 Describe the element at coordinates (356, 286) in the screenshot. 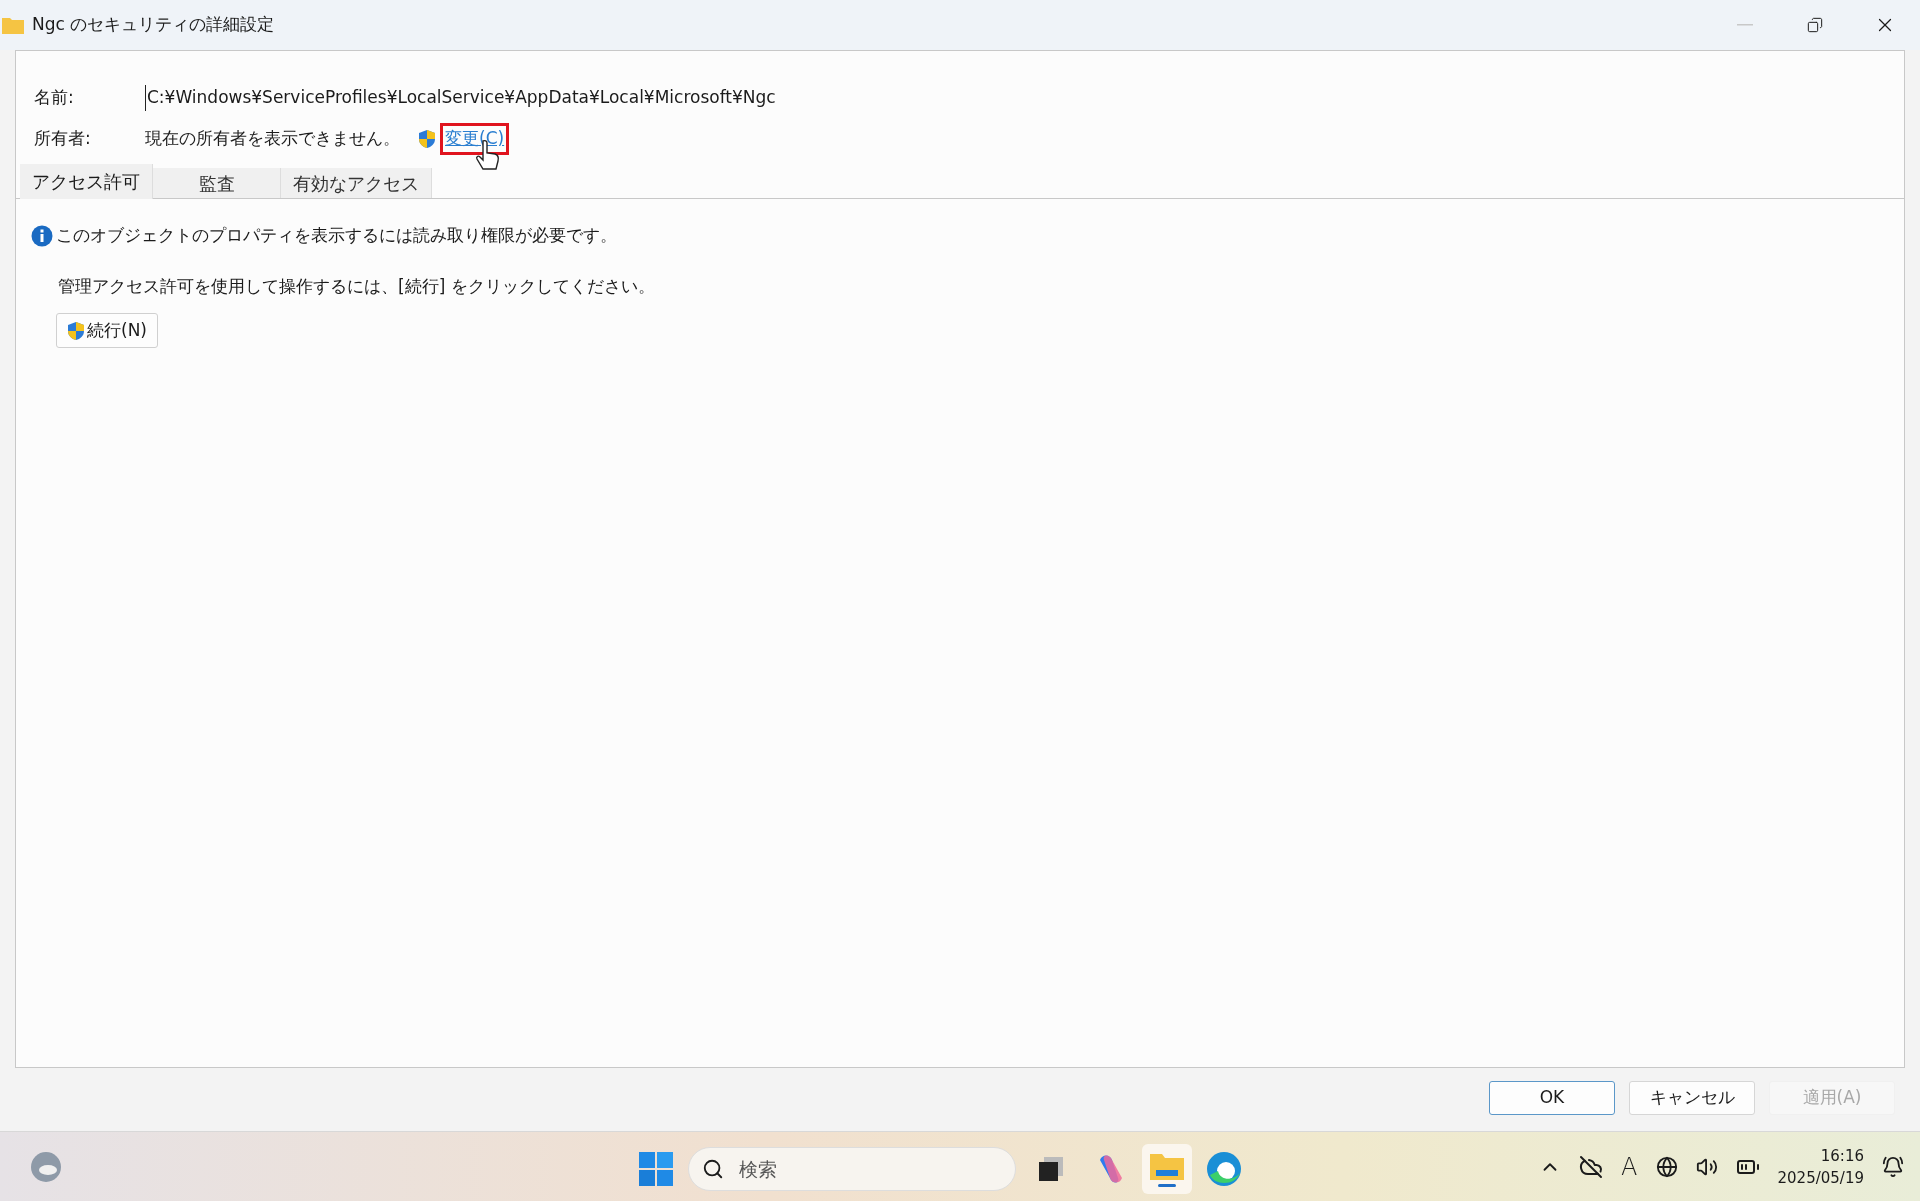

I see `instruction-text: 管理アクセス許可を使用して操作するには、[続行] をクリックしてください。` at that location.